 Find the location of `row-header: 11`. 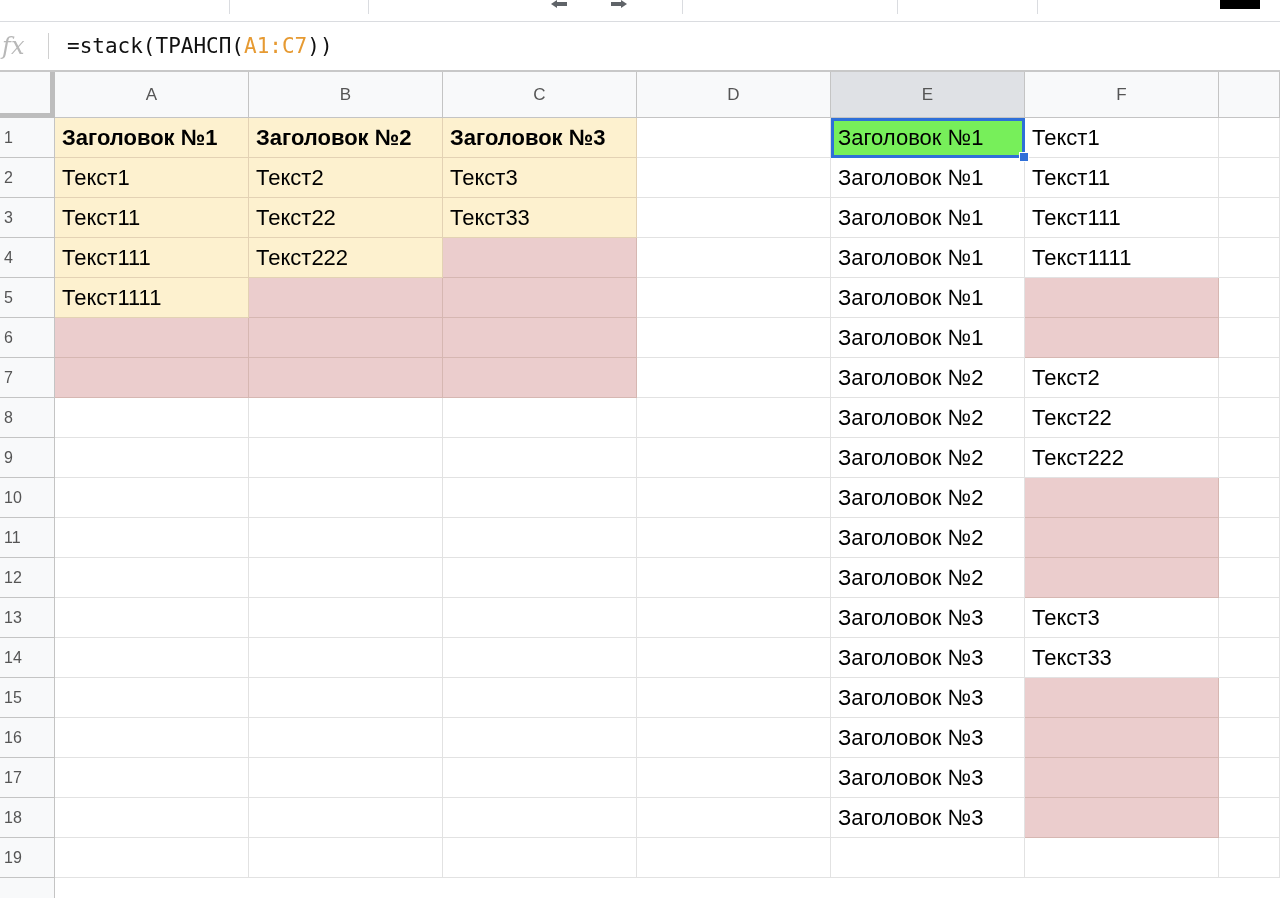

row-header: 11 is located at coordinates (27, 538).